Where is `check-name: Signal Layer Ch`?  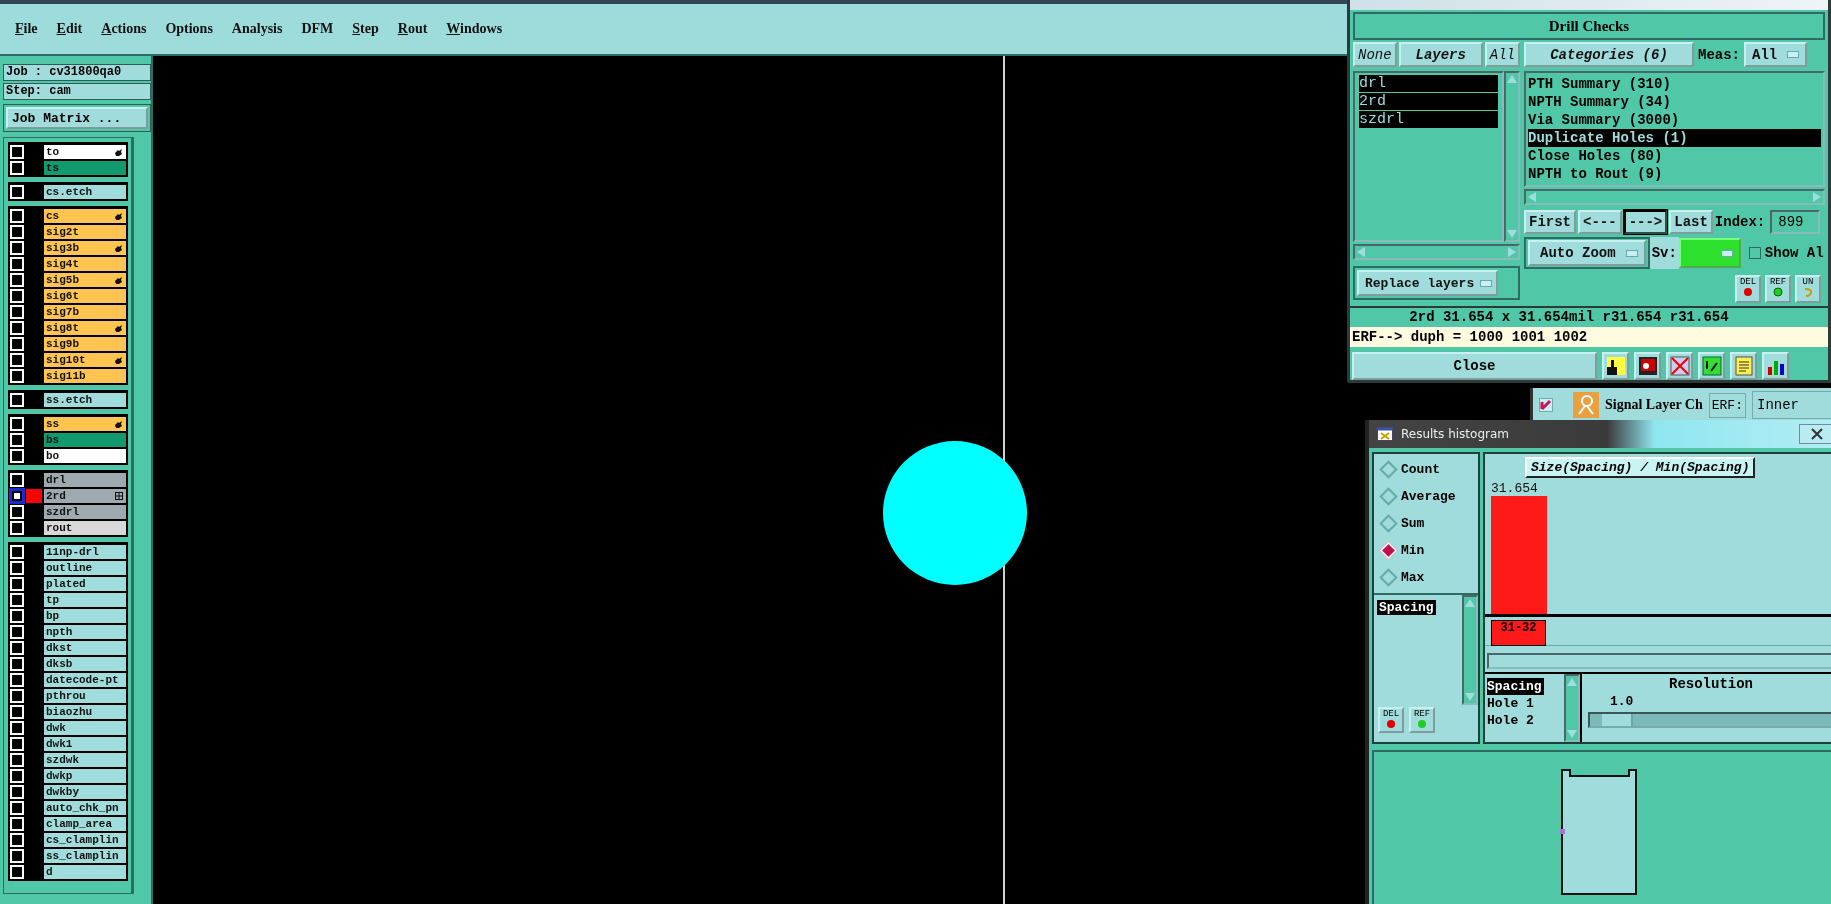 check-name: Signal Layer Ch is located at coordinates (1654, 405).